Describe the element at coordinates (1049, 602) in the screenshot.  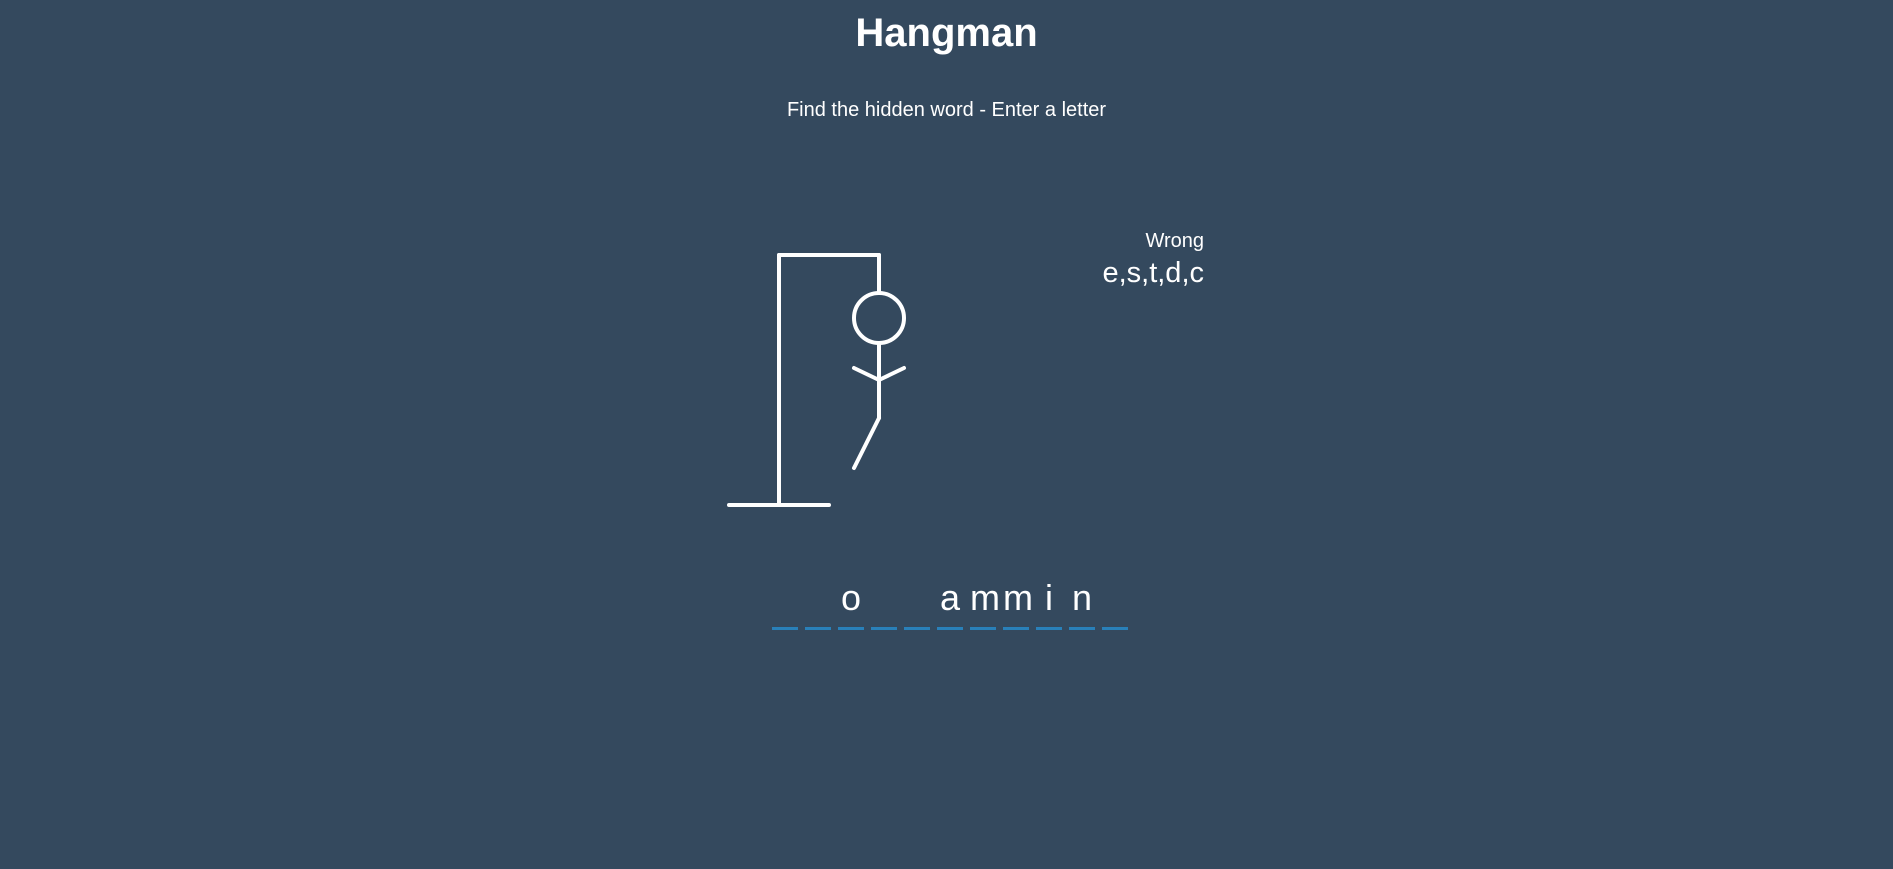
I see `word-letter-slot: i` at that location.